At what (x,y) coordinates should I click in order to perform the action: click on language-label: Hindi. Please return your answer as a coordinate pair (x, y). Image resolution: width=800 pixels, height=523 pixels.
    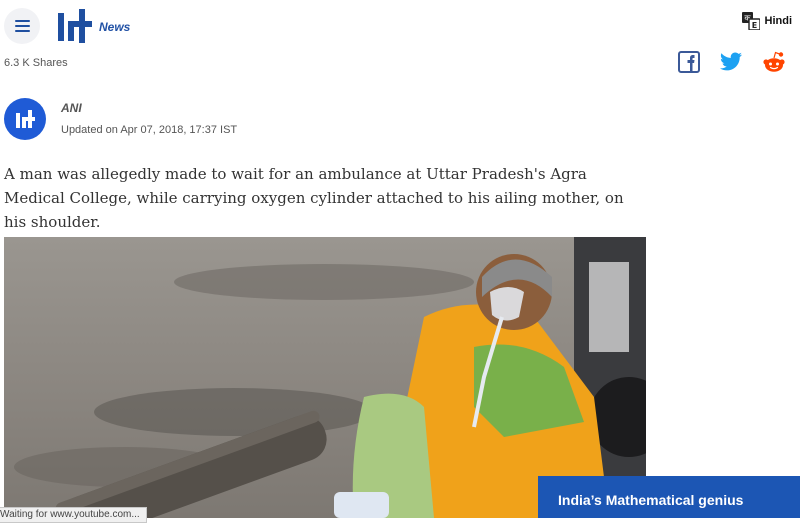
    Looking at the image, I should click on (778, 21).